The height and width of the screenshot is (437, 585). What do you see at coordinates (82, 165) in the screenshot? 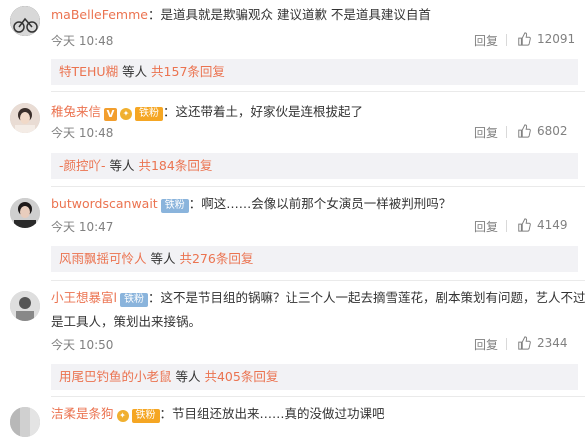
I see `reply-author: -颜控吖-` at bounding box center [82, 165].